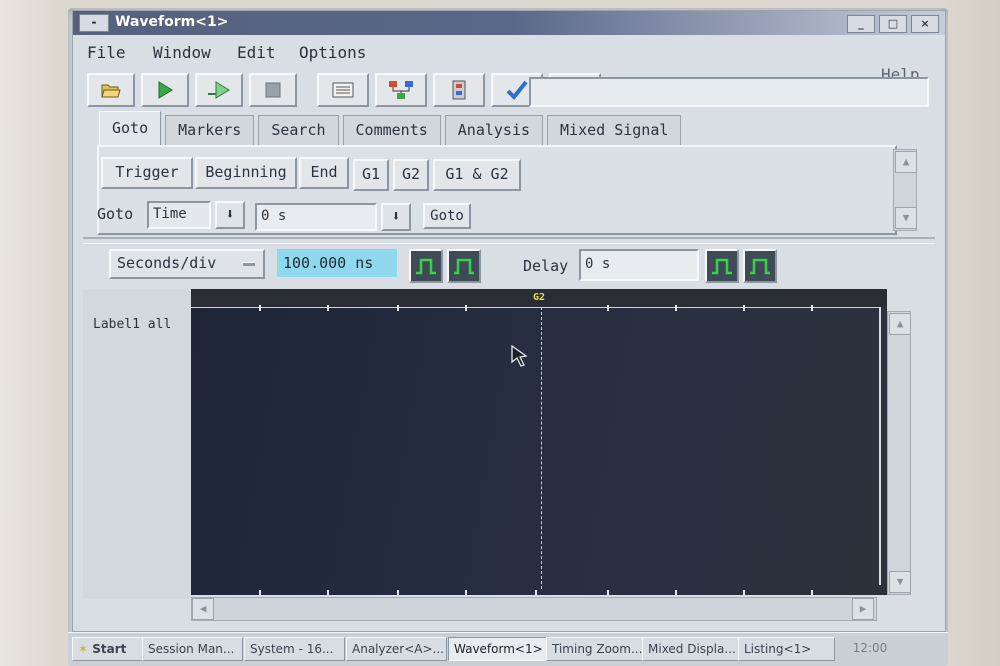 The height and width of the screenshot is (666, 1000). I want to click on goto-mode-field: Time, so click(179, 215).